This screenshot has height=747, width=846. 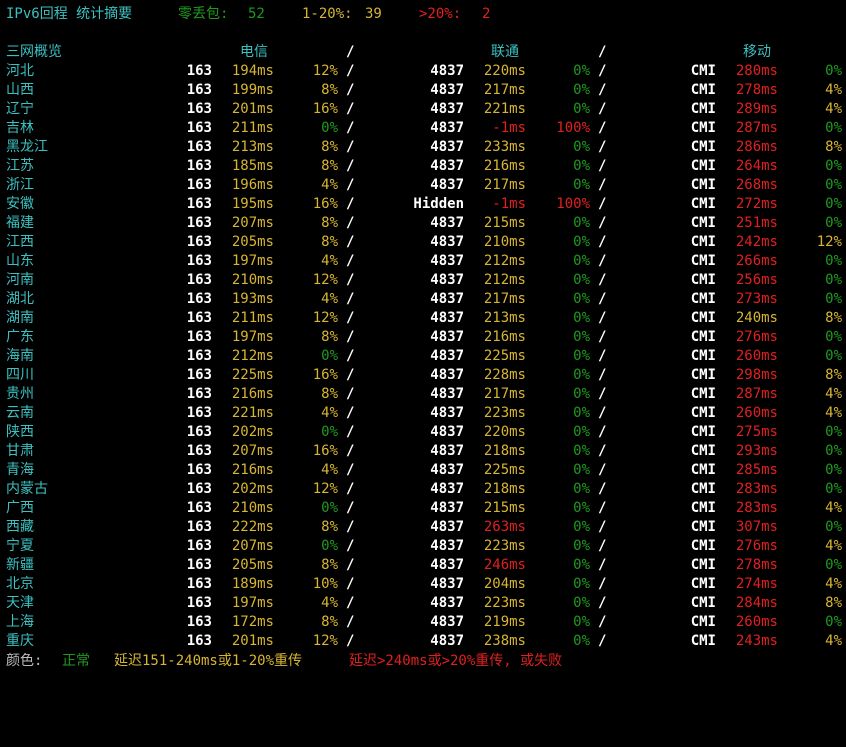 What do you see at coordinates (573, 204) in the screenshot?
I see `unicom-loss: 100%` at bounding box center [573, 204].